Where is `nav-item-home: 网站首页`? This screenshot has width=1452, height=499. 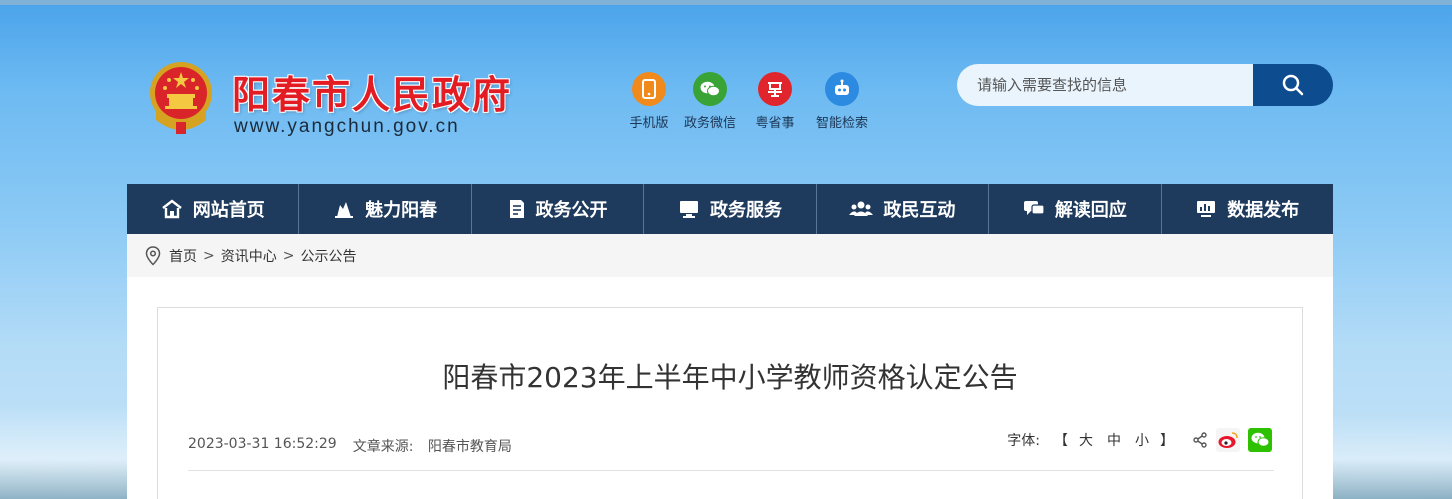 nav-item-home: 网站首页 is located at coordinates (213, 209).